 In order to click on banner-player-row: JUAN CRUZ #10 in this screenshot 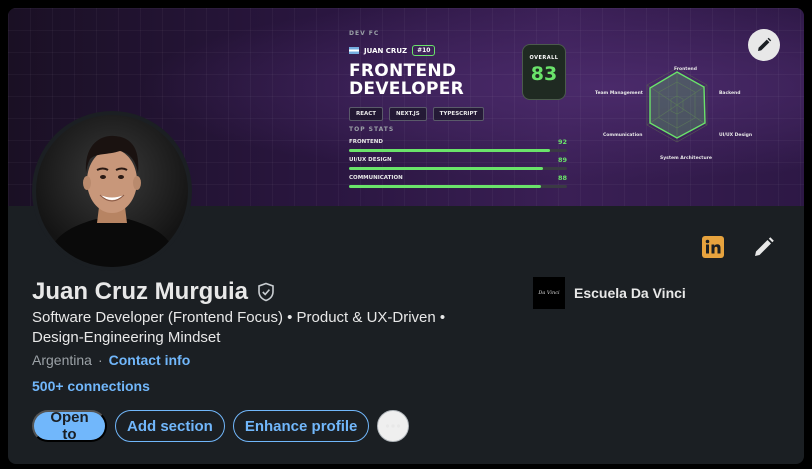, I will do `click(392, 50)`.